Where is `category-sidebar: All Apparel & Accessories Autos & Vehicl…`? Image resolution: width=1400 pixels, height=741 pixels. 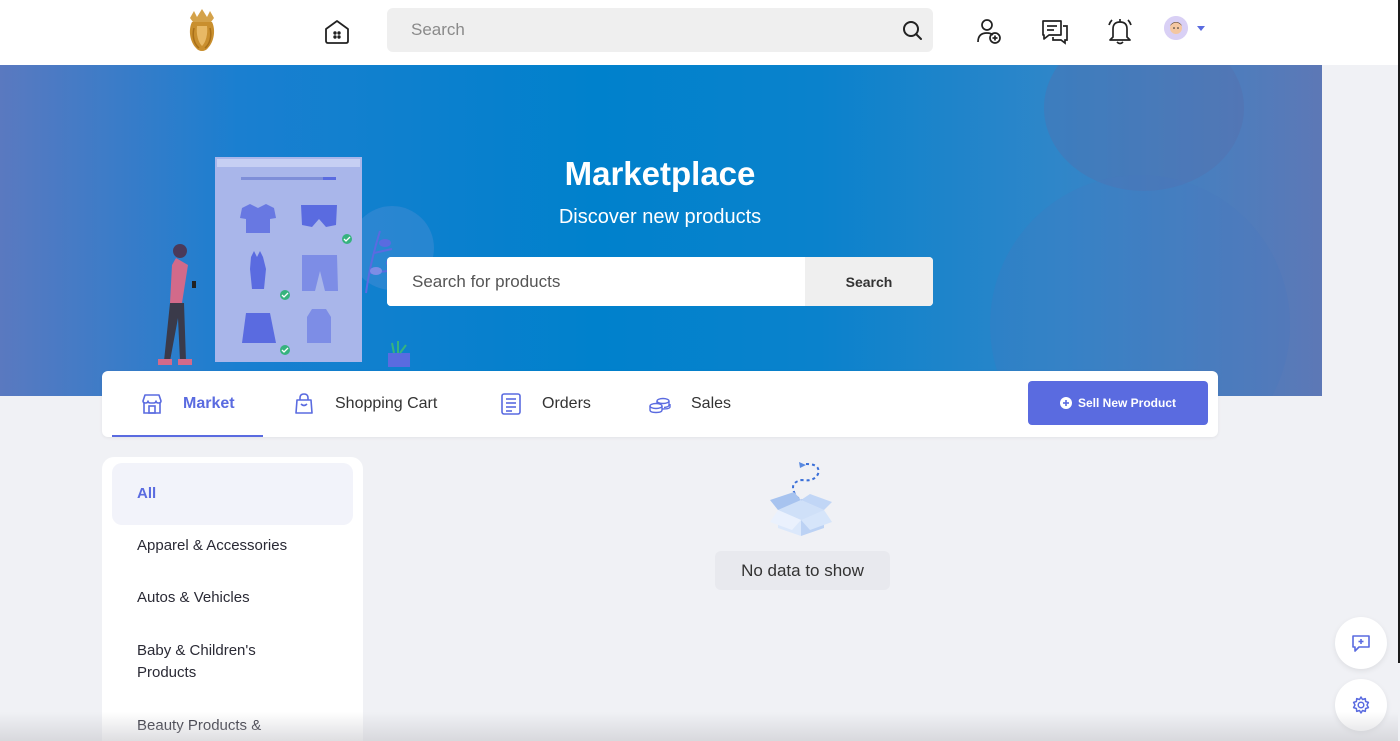
category-sidebar: All Apparel & Accessories Autos & Vehicl… is located at coordinates (232, 599).